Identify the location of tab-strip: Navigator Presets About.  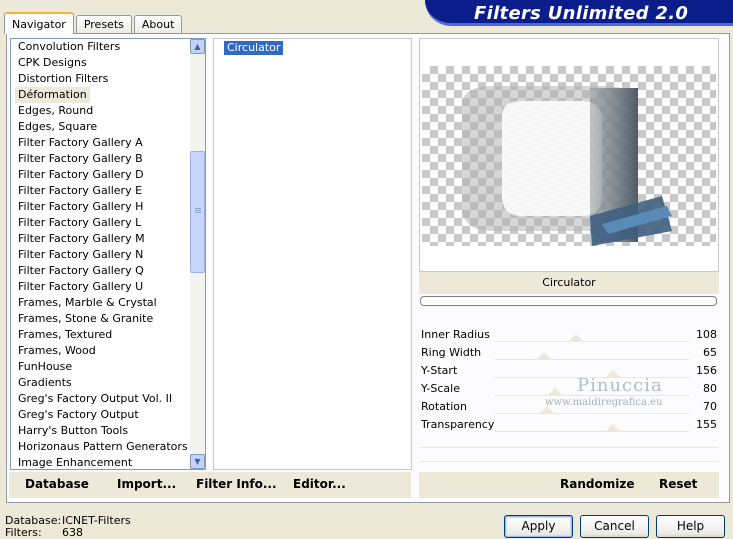
(94, 22).